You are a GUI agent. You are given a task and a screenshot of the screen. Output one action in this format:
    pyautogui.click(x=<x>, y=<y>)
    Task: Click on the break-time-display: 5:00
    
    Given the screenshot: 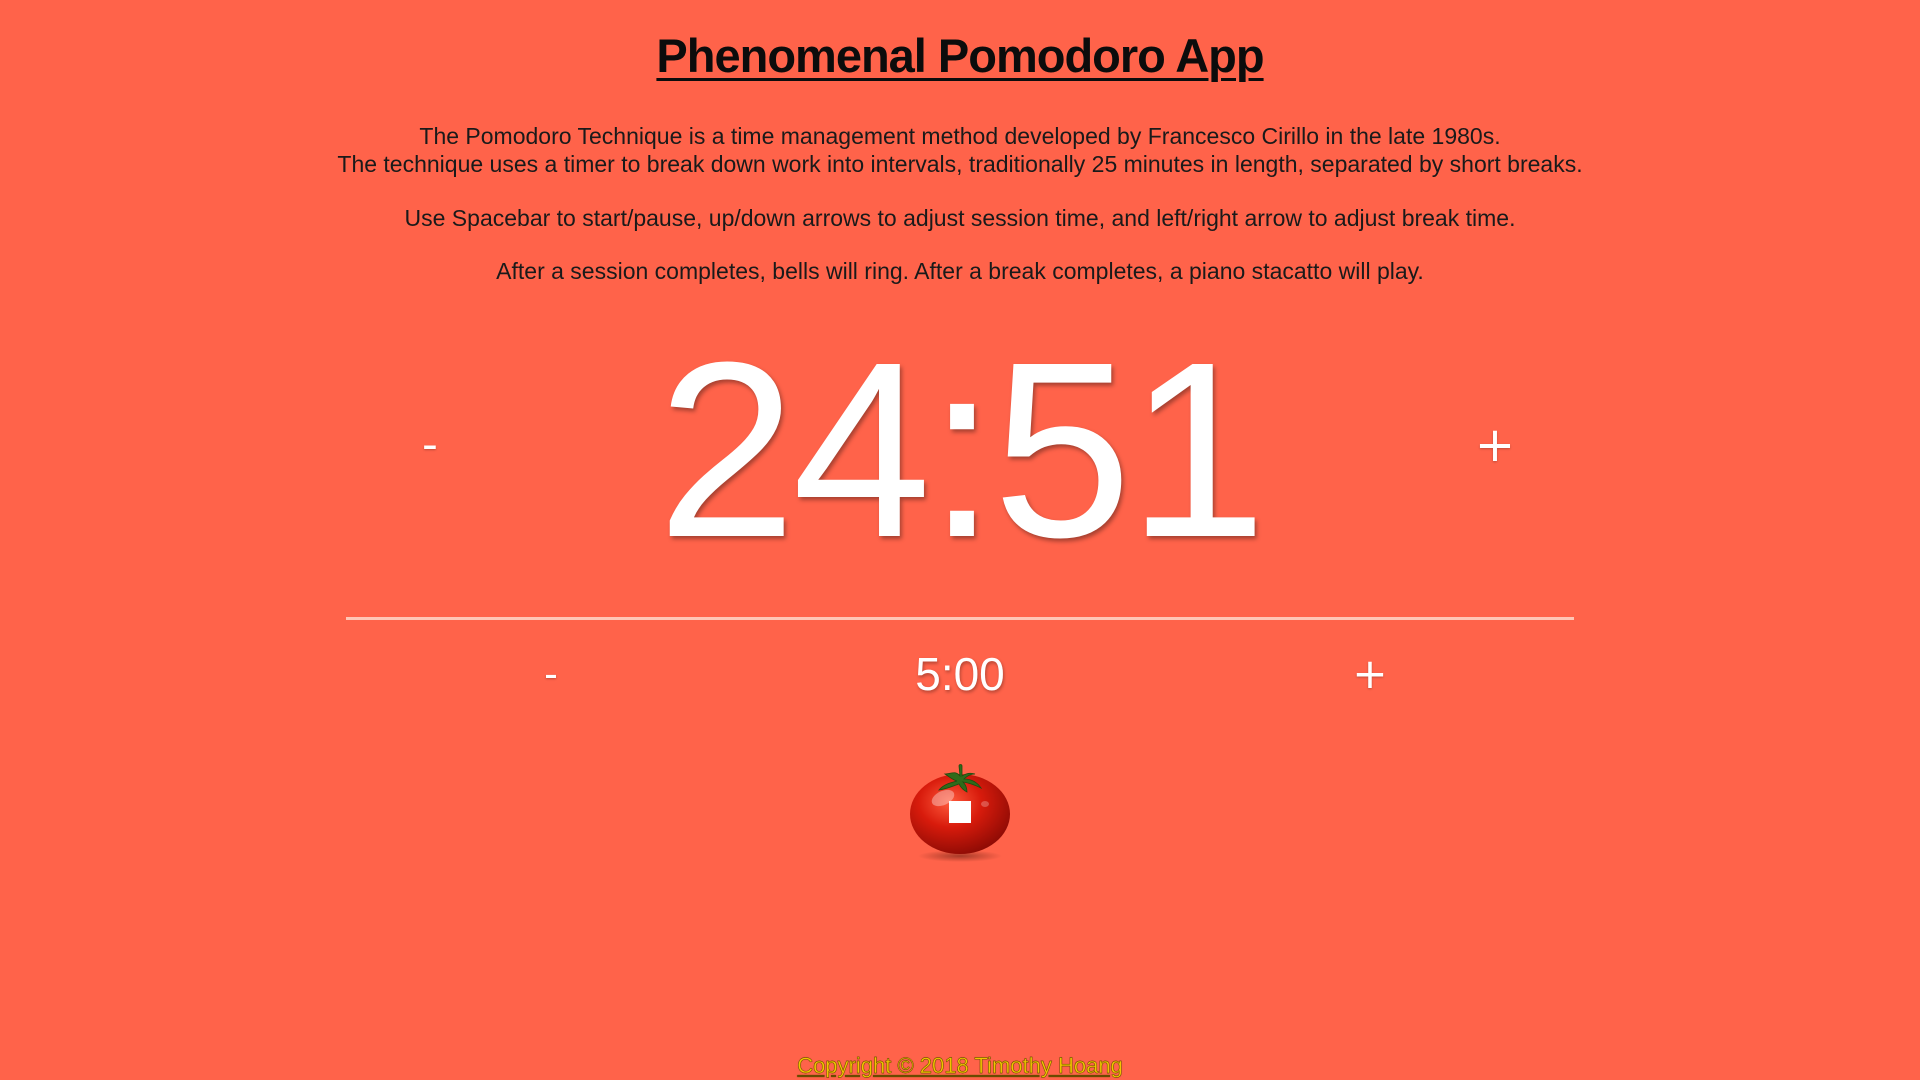 What is the action you would take?
    pyautogui.click(x=960, y=674)
    